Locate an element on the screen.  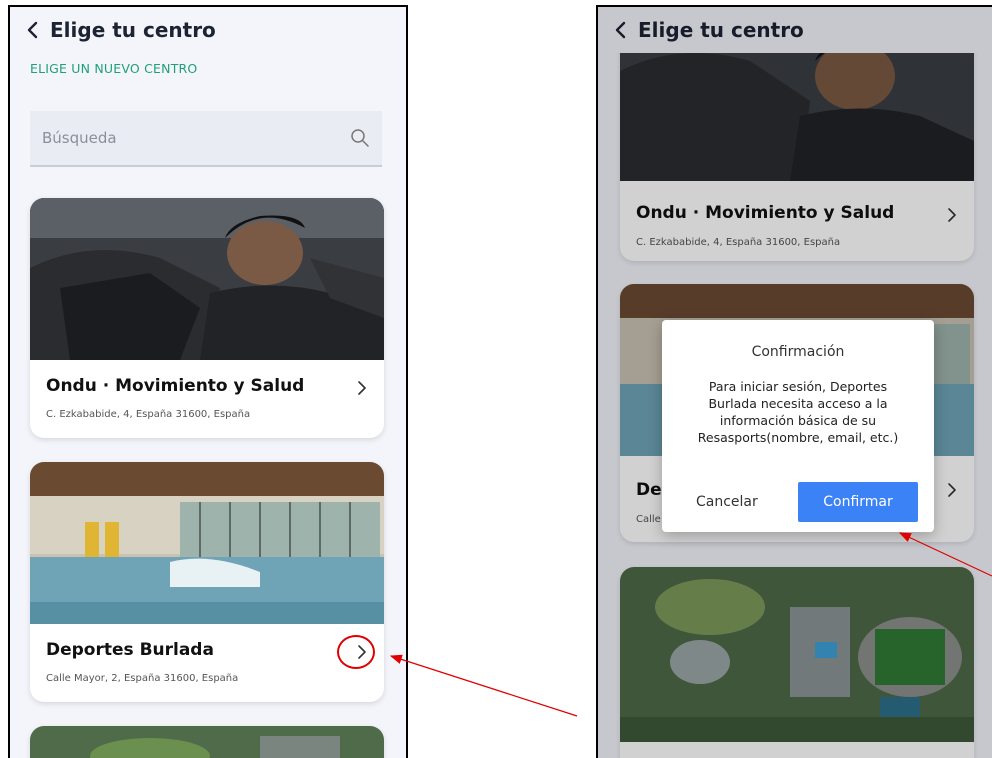
search-bar is located at coordinates (206, 139).